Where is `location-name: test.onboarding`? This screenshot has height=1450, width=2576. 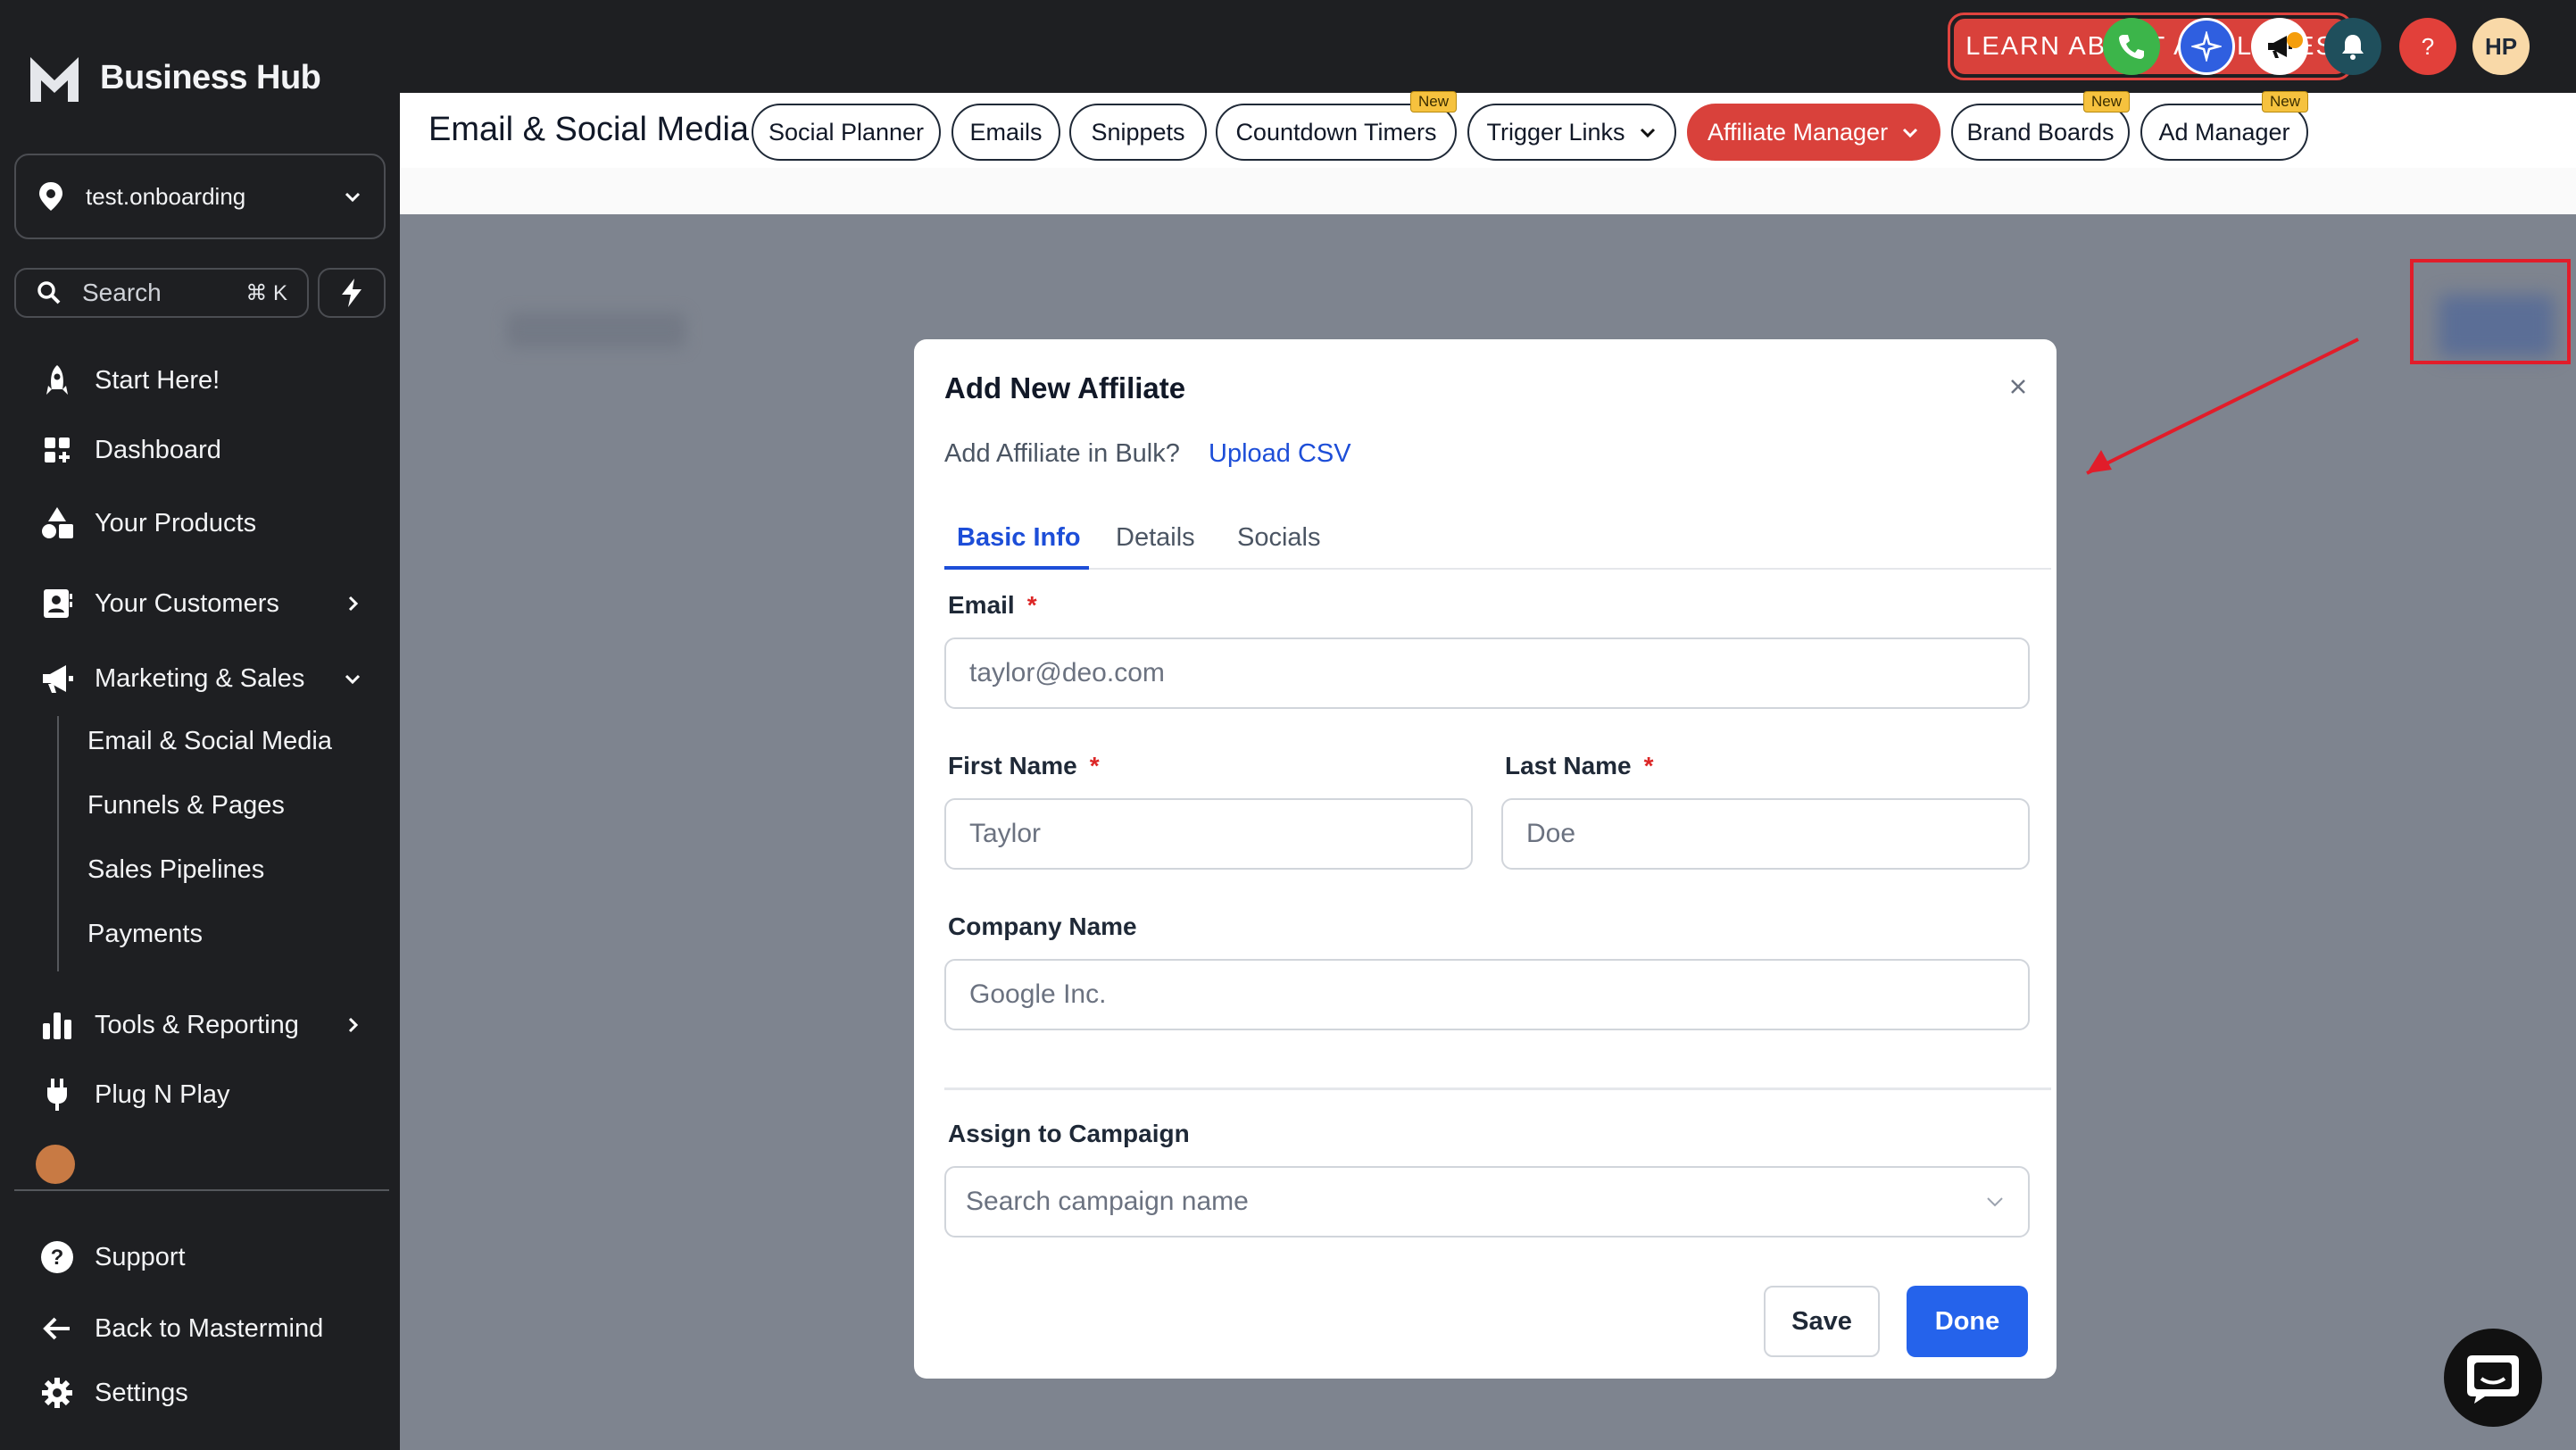 location-name: test.onboarding is located at coordinates (166, 196).